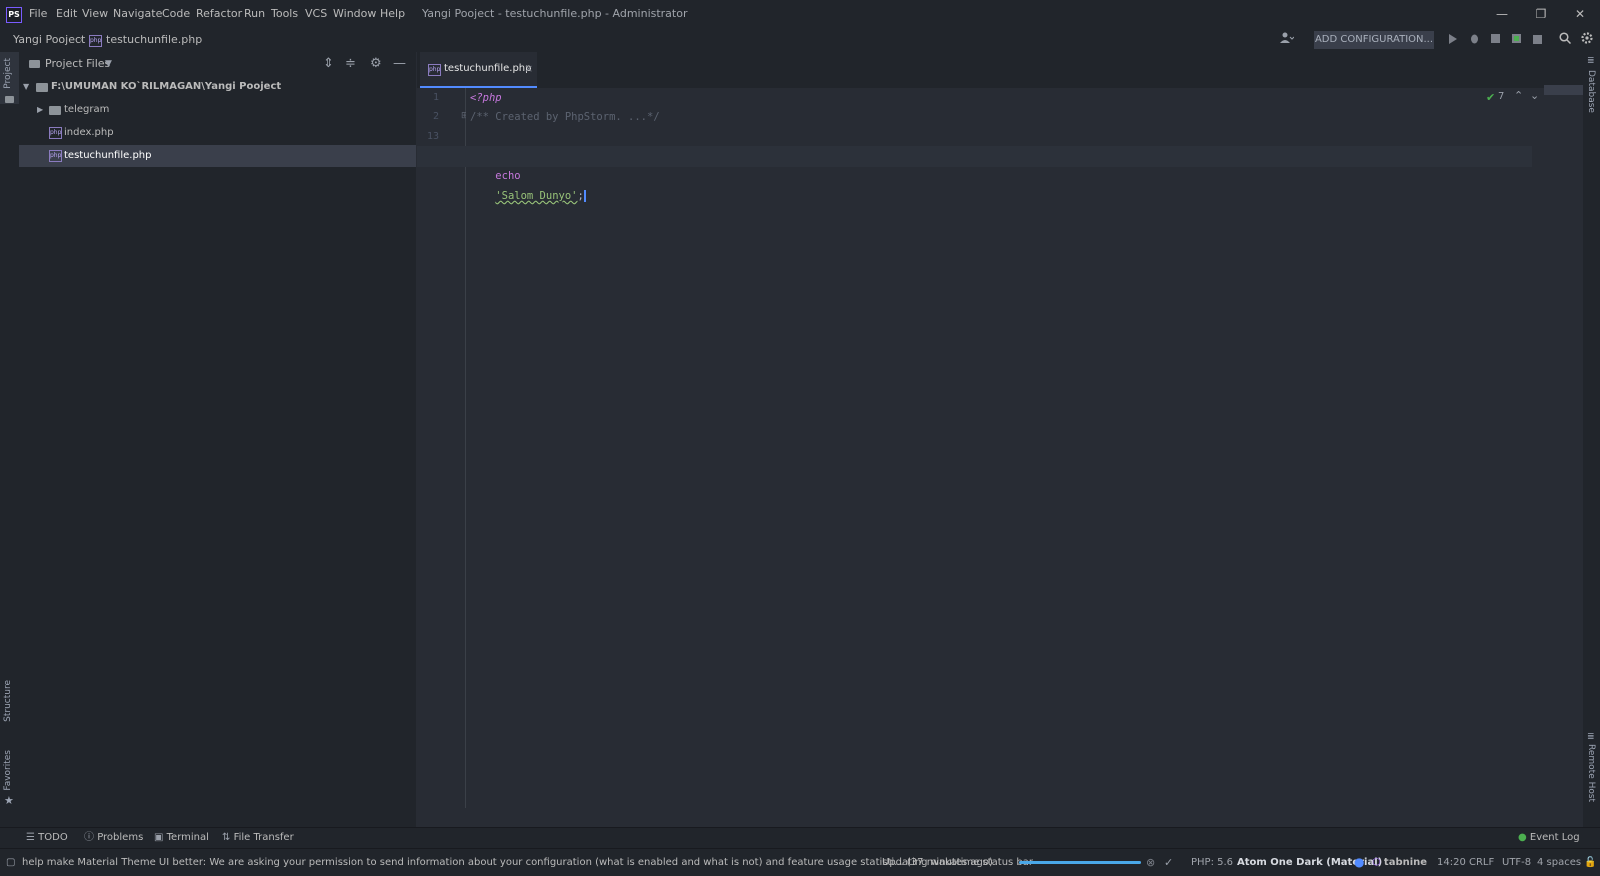 The image size is (1600, 876). I want to click on tree-row-root: ▼ F:\UMUMAN KO`RILMAGAN\Yangi Pooject, so click(217, 87).